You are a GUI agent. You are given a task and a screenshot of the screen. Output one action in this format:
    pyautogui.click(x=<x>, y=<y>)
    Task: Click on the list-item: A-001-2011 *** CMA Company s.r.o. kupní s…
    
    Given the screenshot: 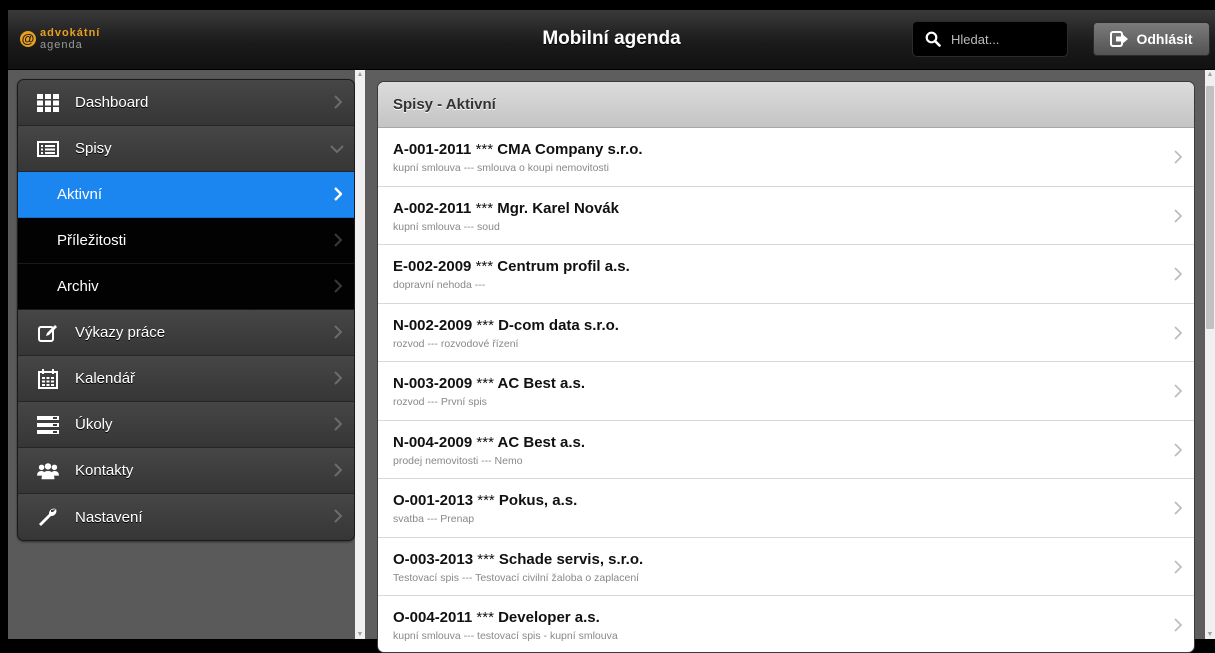 What is the action you would take?
    pyautogui.click(x=786, y=157)
    